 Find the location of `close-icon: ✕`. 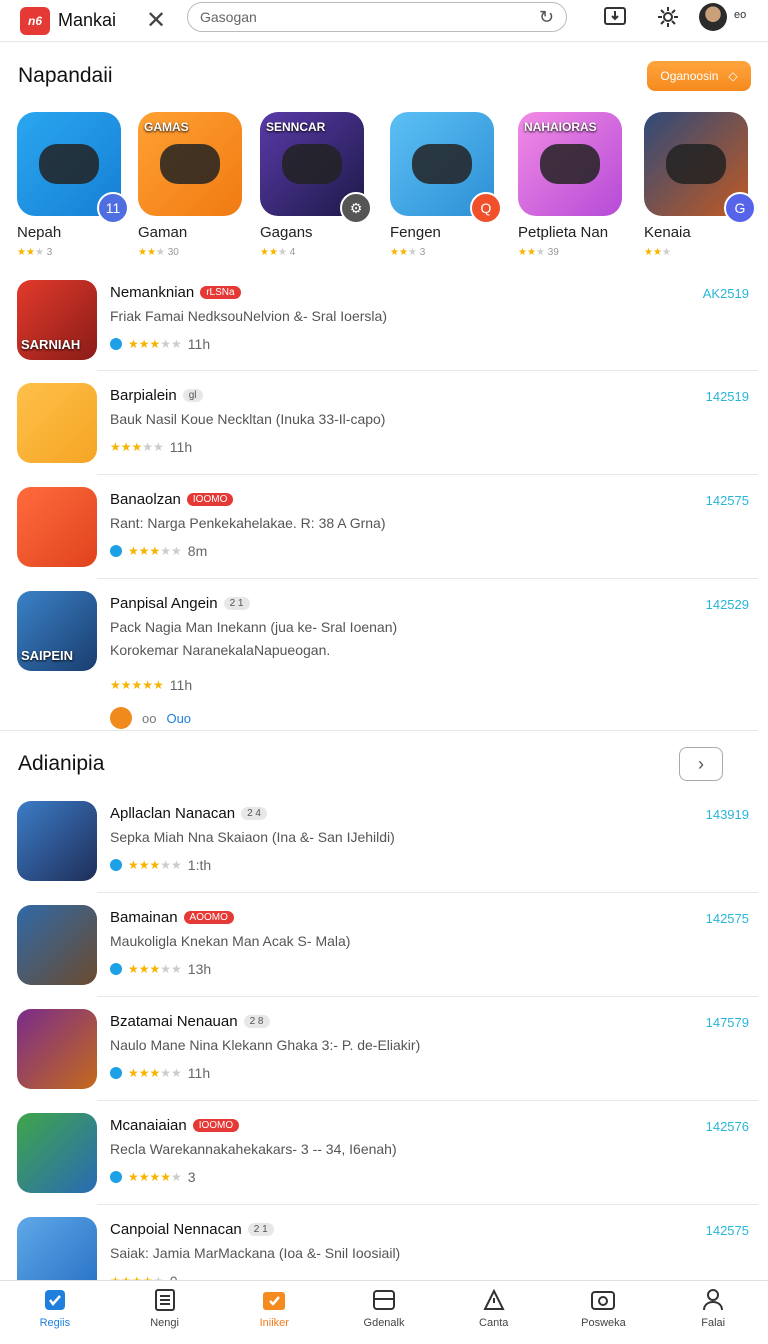

close-icon: ✕ is located at coordinates (156, 20).